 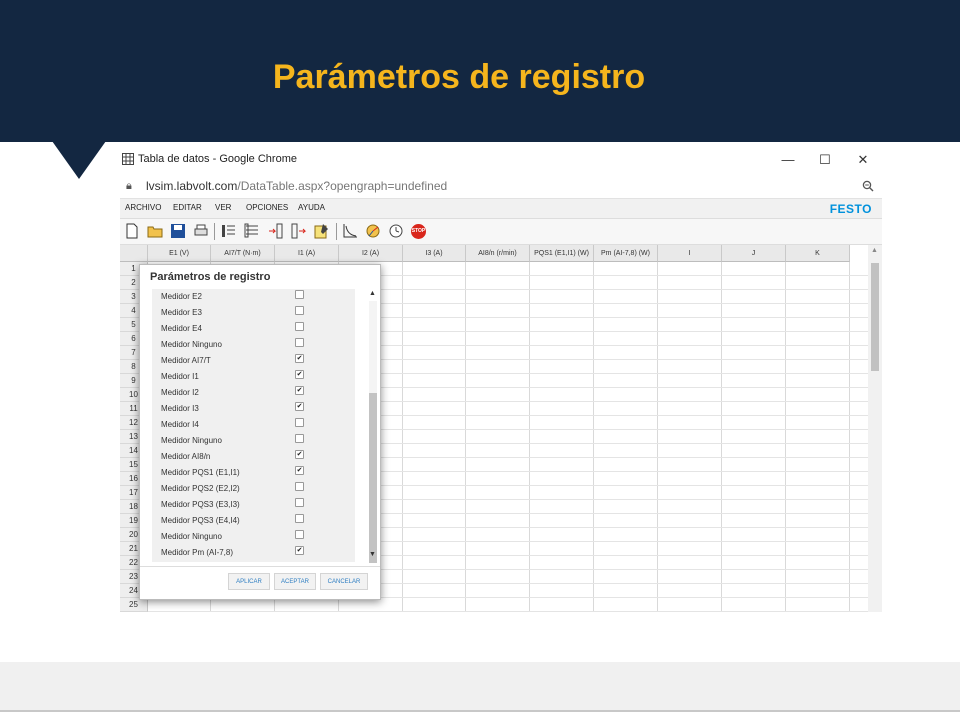 What do you see at coordinates (253, 521) in the screenshot?
I see `meter-item: Medidor PQS3 (E4,I4)` at bounding box center [253, 521].